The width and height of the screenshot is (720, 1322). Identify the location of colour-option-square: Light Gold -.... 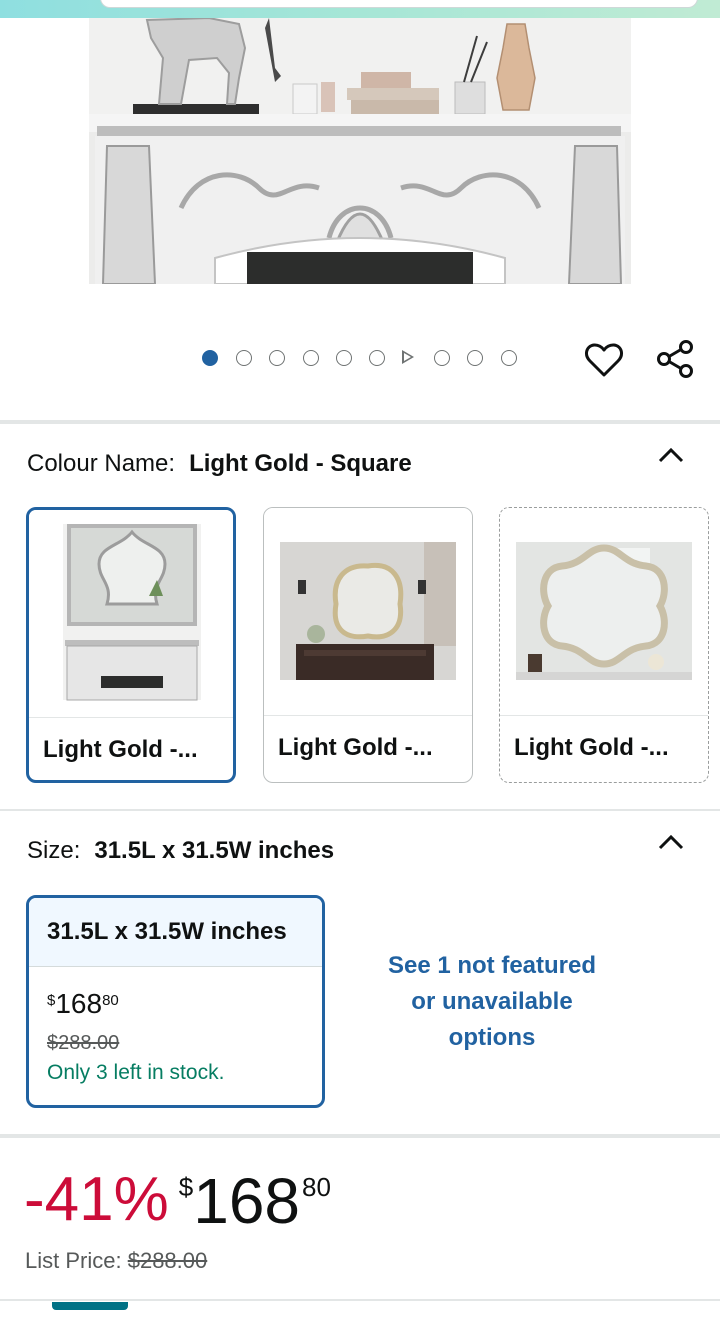
(131, 645).